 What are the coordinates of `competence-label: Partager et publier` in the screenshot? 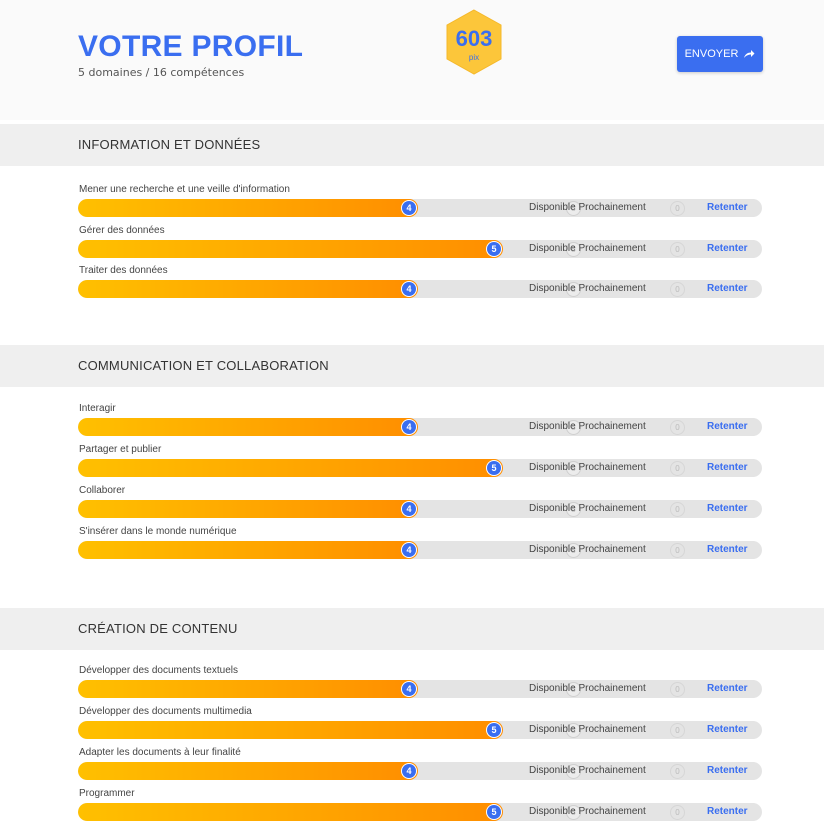 It's located at (120, 449).